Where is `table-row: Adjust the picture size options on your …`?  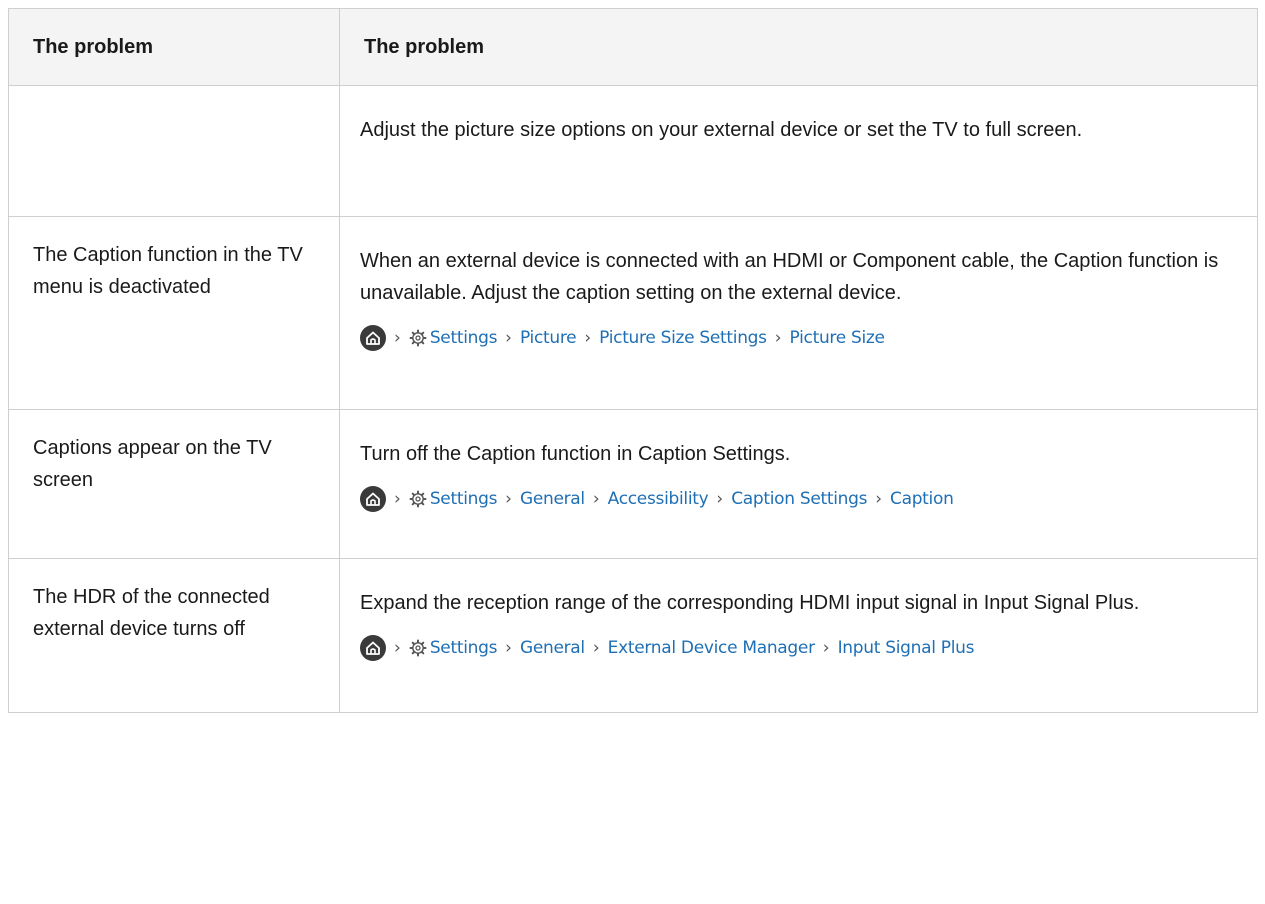
table-row: Adjust the picture size options on your … is located at coordinates (633, 151).